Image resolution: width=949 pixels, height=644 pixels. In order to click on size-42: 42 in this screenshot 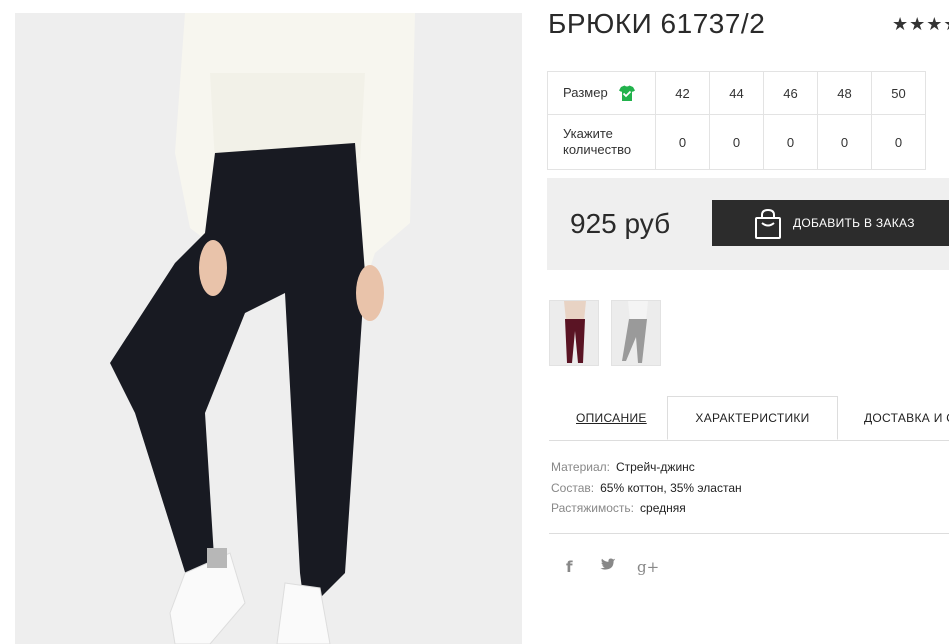, I will do `click(682, 93)`.